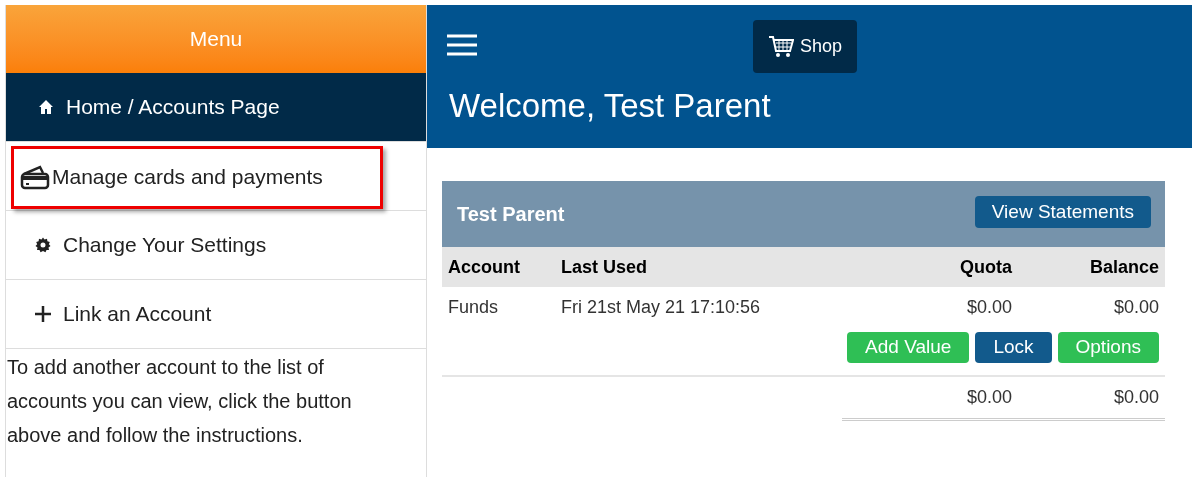  I want to click on menu-title: Menu, so click(216, 39).